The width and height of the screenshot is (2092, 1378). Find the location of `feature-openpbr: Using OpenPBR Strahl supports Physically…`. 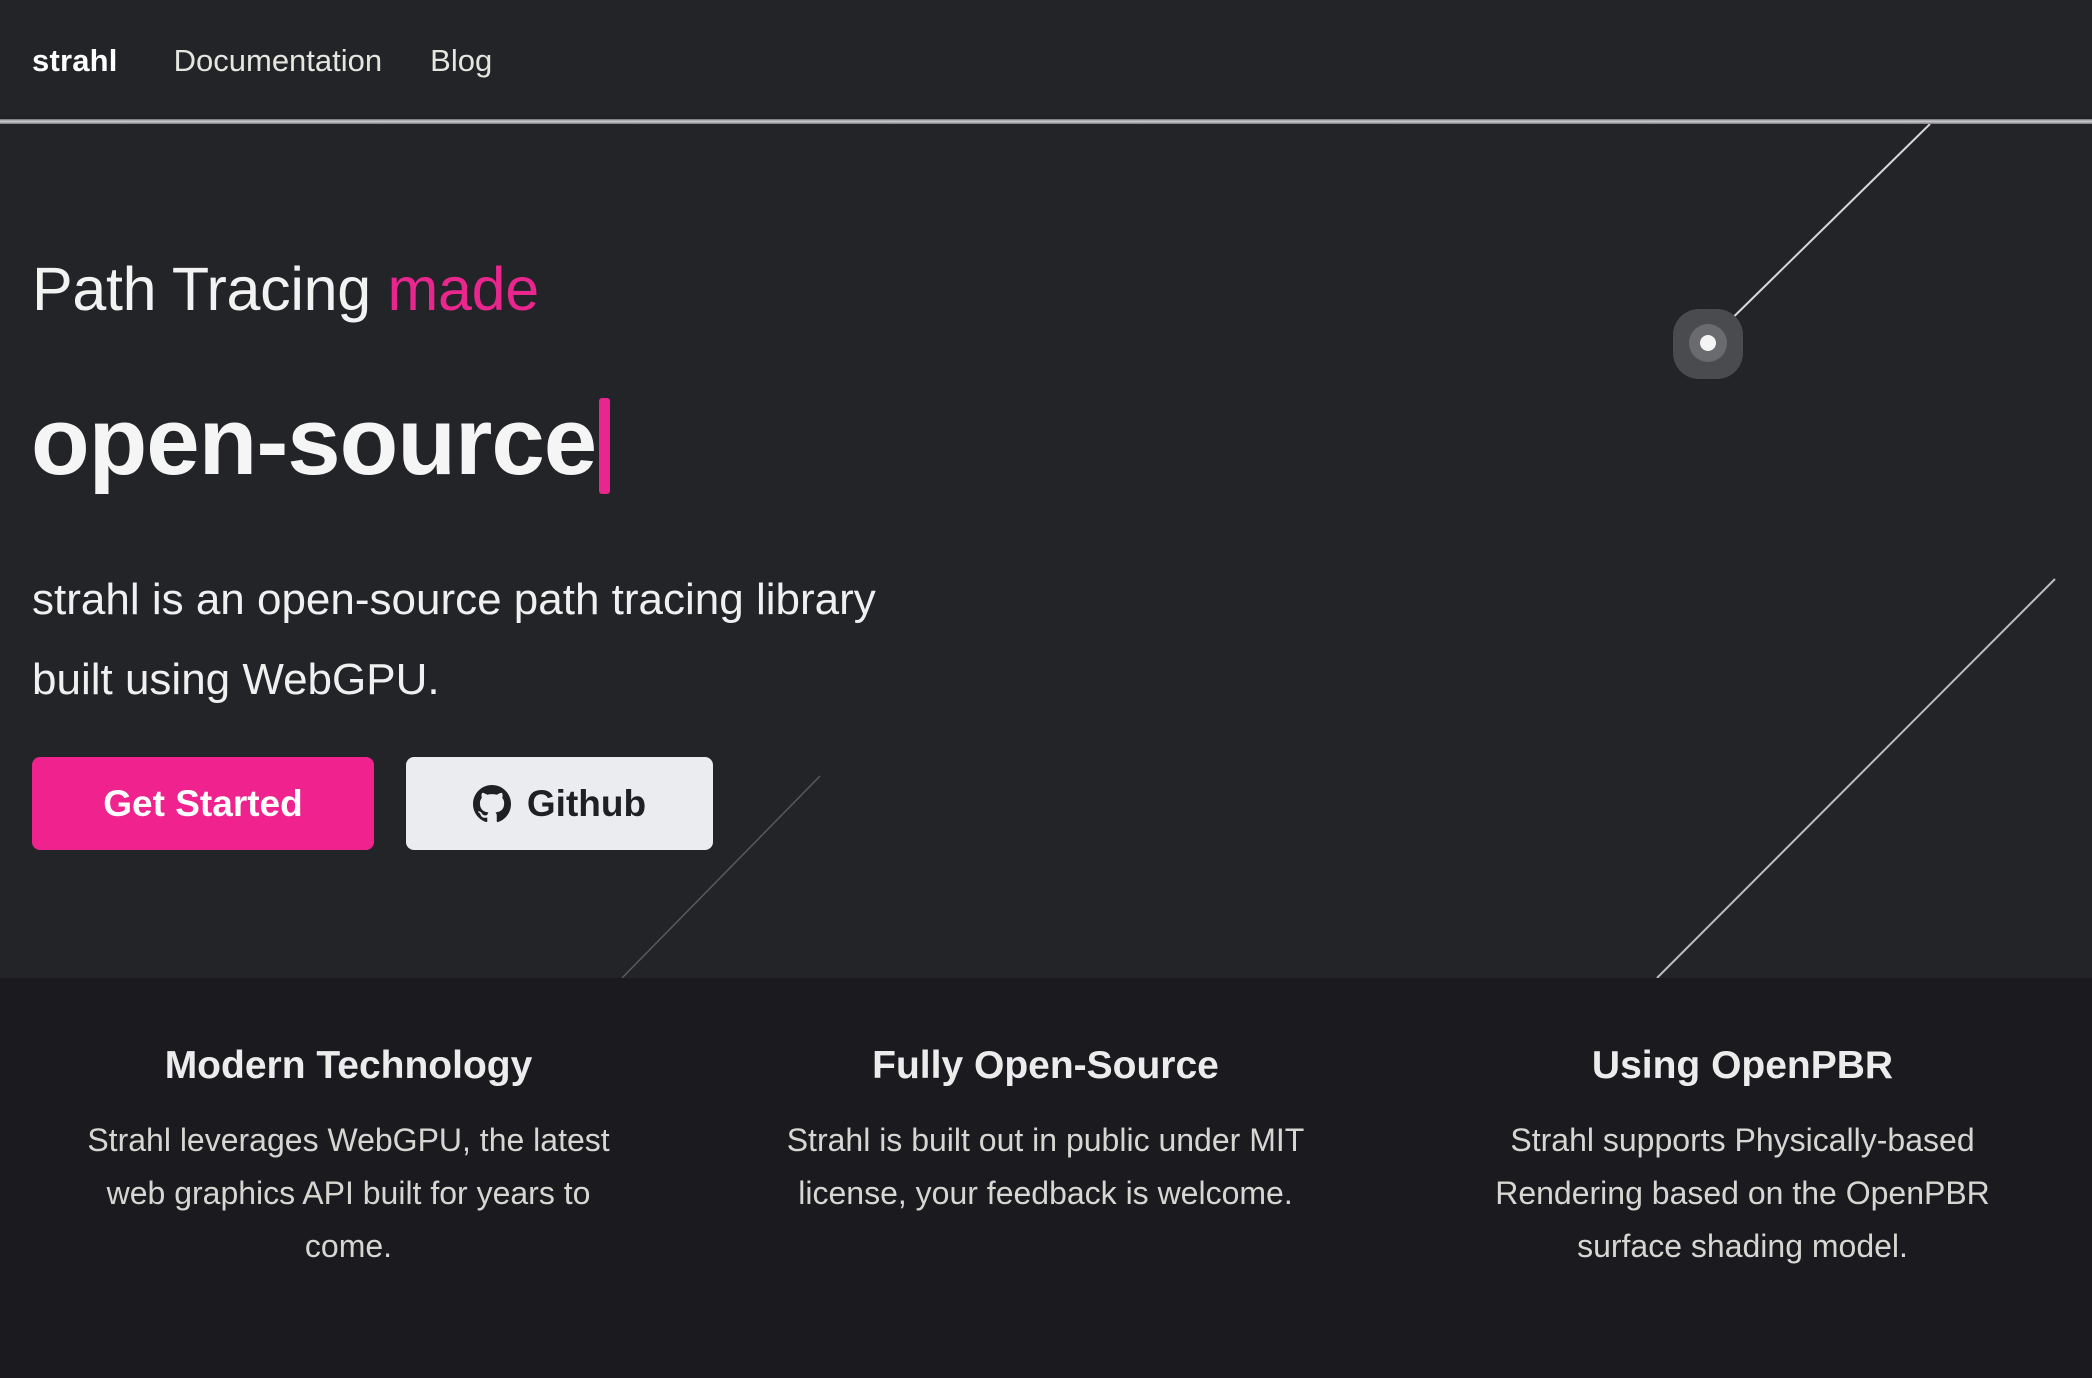

feature-openpbr: Using OpenPBR Strahl supports Physically… is located at coordinates (1742, 1178).